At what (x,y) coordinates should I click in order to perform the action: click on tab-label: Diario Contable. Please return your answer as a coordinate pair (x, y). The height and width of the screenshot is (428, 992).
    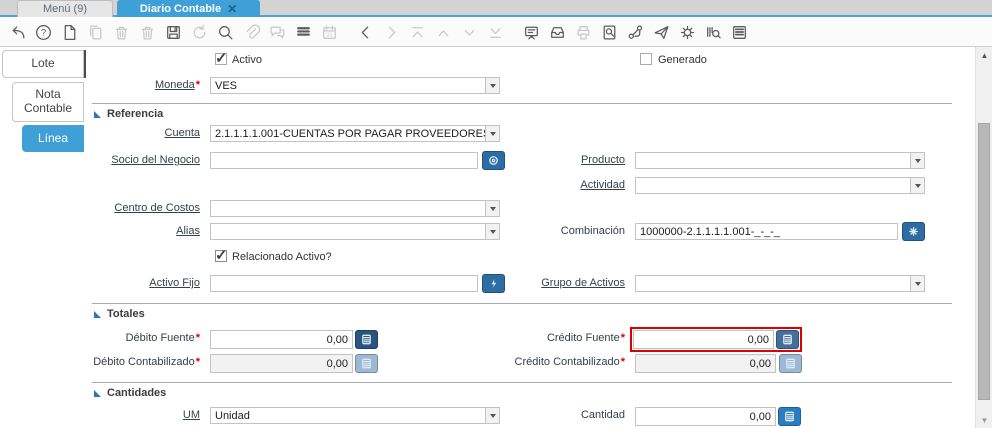
    Looking at the image, I should click on (180, 8).